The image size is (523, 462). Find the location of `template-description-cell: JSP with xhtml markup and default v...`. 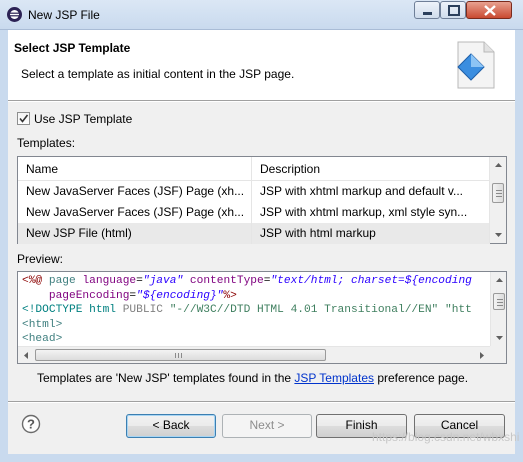

template-description-cell: JSP with xhtml markup and default v... is located at coordinates (361, 191).